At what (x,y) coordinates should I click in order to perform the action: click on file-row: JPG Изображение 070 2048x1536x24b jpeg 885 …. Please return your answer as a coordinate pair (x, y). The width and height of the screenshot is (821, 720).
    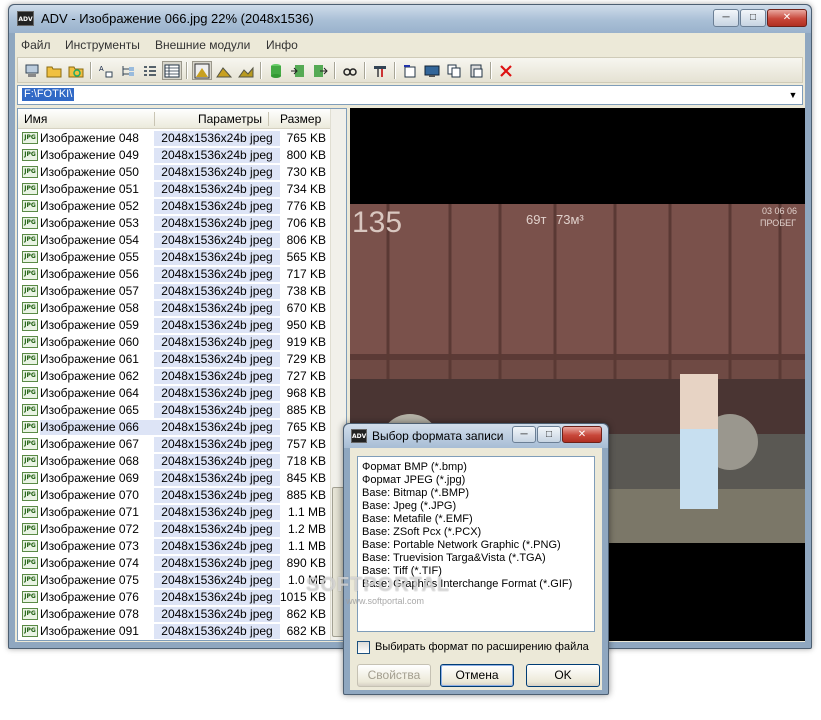
    Looking at the image, I should click on (175, 495).